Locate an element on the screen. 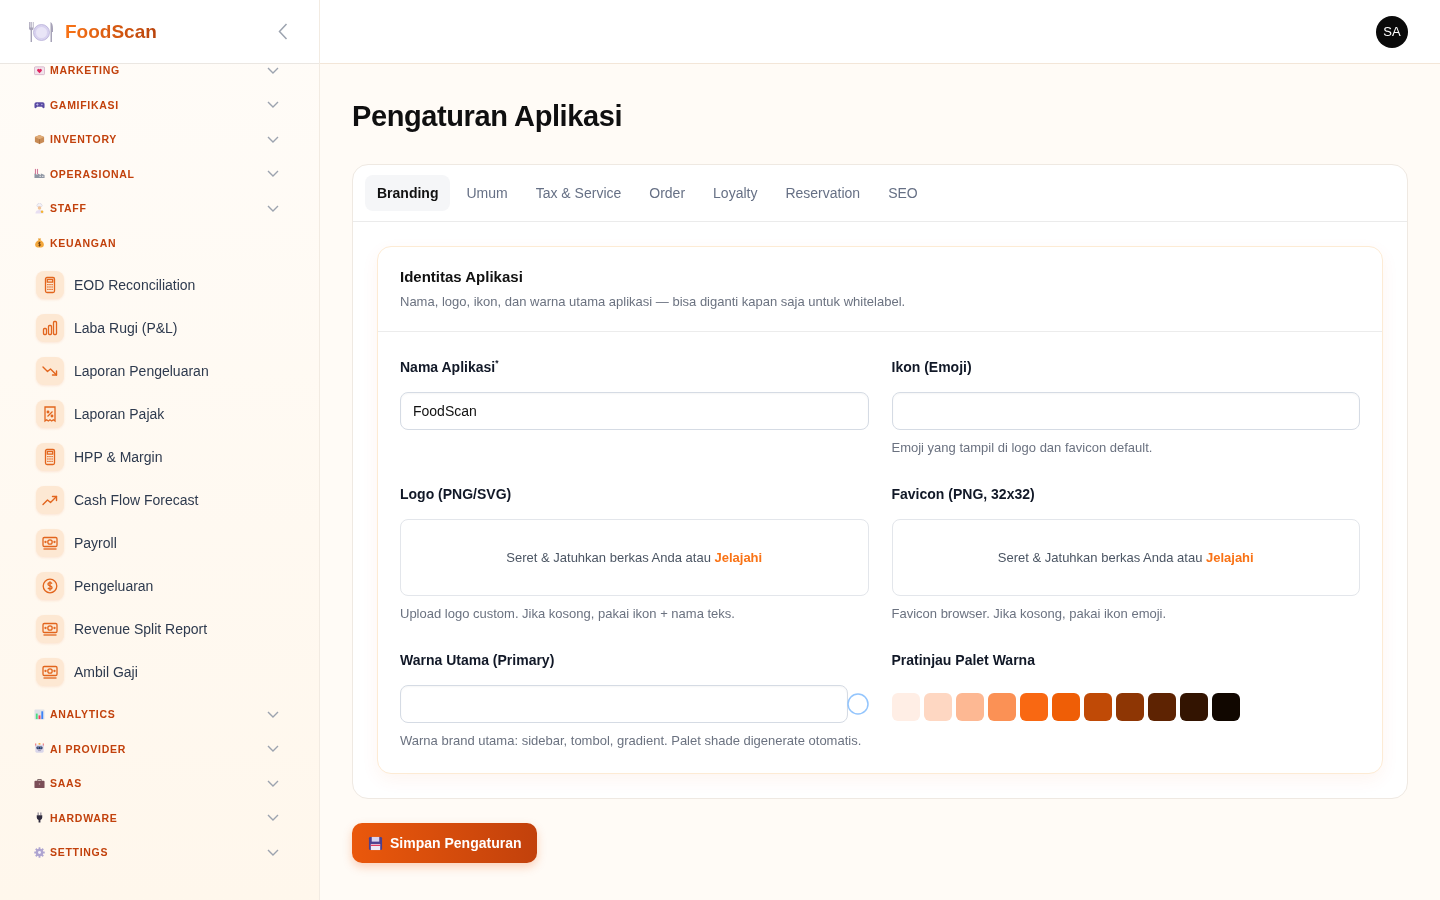 This screenshot has width=1440, height=900. collapse-sidebar-button is located at coordinates (283, 31).